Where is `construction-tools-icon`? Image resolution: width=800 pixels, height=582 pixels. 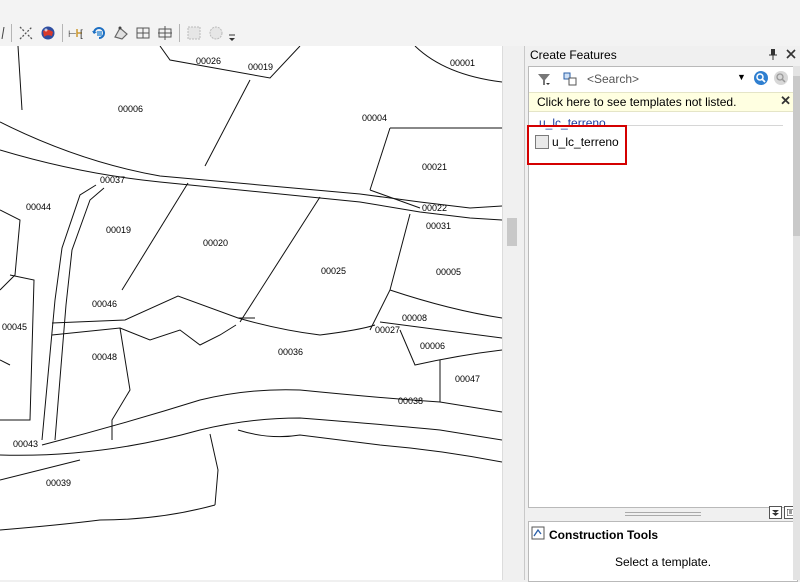
construction-tools-icon is located at coordinates (538, 534).